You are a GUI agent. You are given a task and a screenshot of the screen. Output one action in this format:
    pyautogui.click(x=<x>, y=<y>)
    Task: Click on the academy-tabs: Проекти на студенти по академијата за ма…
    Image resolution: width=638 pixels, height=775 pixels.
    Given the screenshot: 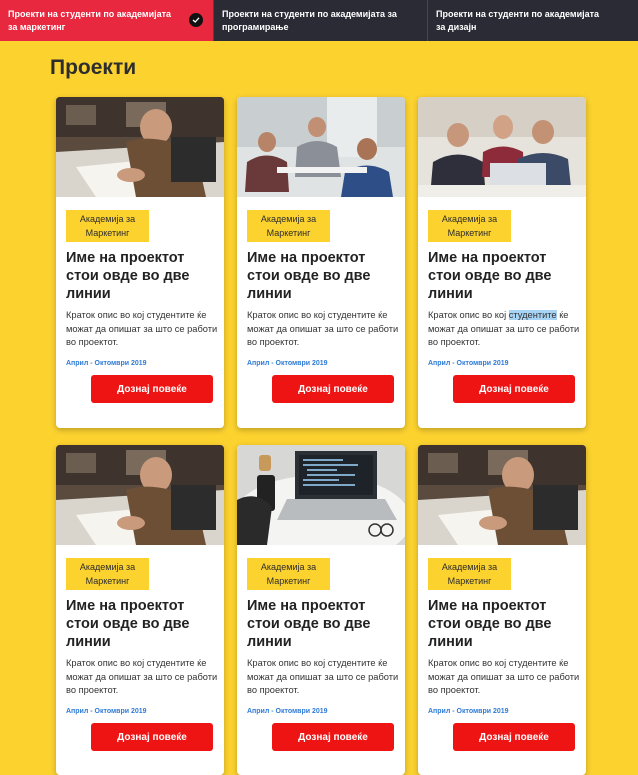 What is the action you would take?
    pyautogui.click(x=319, y=20)
    